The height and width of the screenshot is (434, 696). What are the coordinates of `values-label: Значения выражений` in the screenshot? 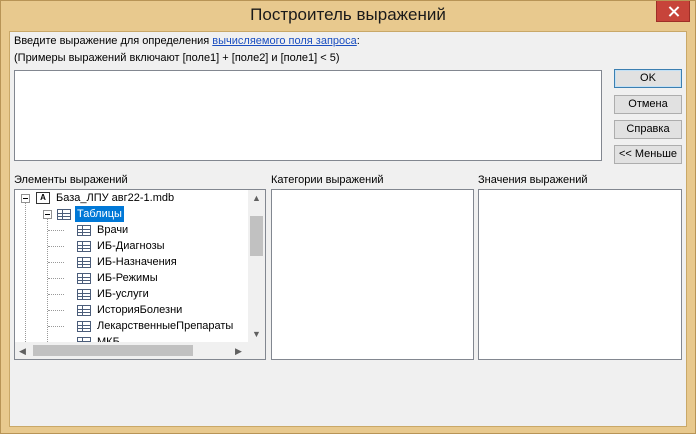 It's located at (533, 180).